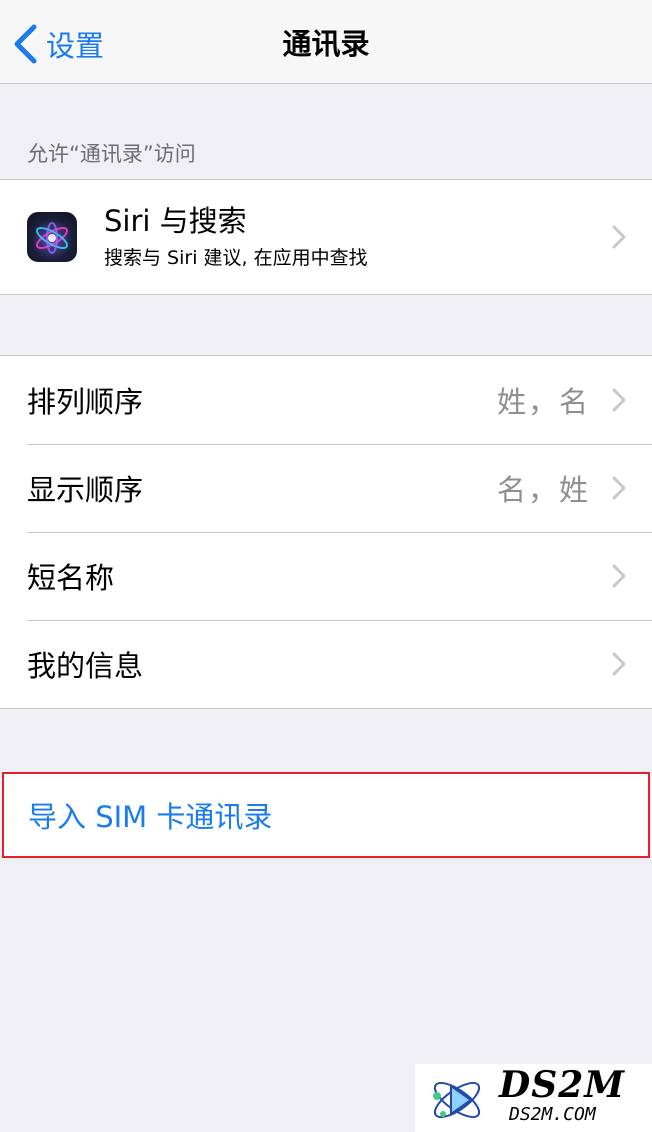 The width and height of the screenshot is (652, 1132). What do you see at coordinates (175, 221) in the screenshot?
I see `siri-title: Siri 与搜索` at bounding box center [175, 221].